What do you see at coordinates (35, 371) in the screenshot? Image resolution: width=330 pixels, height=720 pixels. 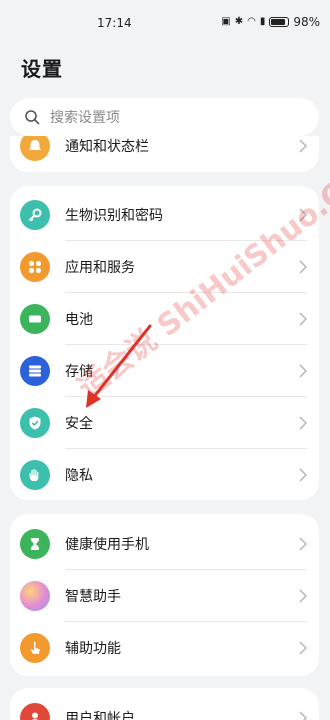 I see `storage-icon` at bounding box center [35, 371].